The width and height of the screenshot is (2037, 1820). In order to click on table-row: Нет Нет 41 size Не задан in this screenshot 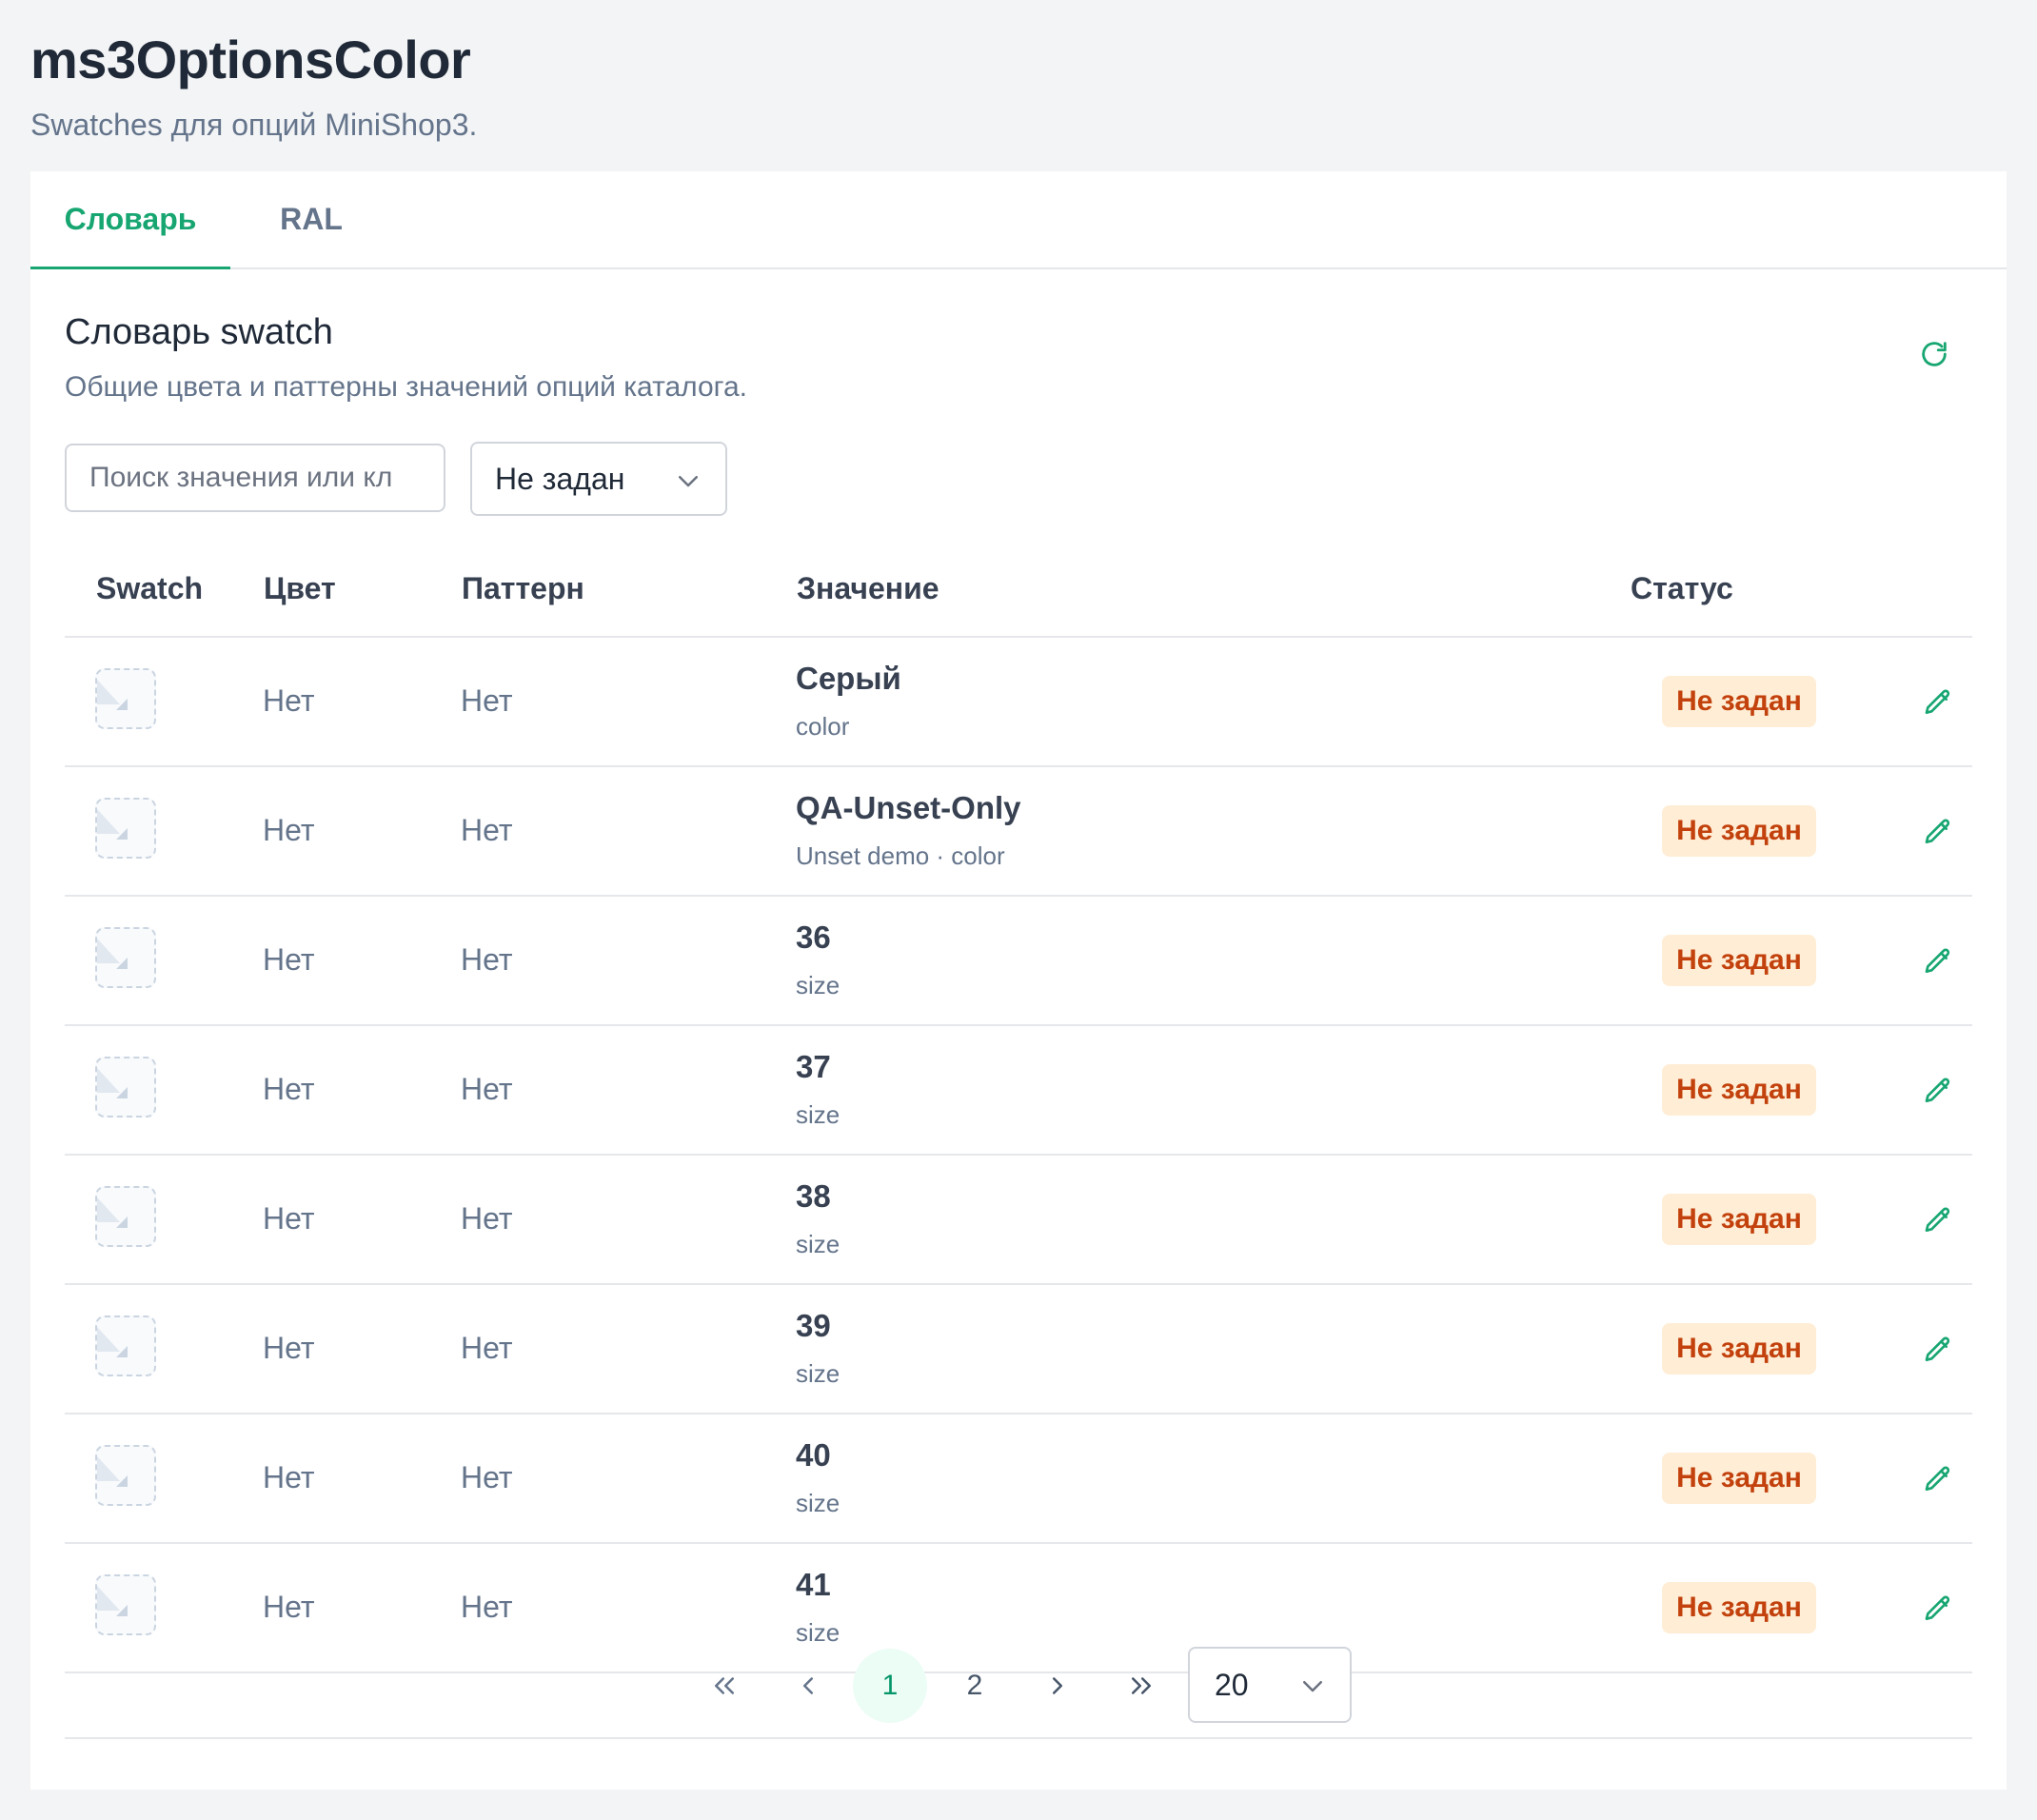, I will do `click(1018, 1608)`.